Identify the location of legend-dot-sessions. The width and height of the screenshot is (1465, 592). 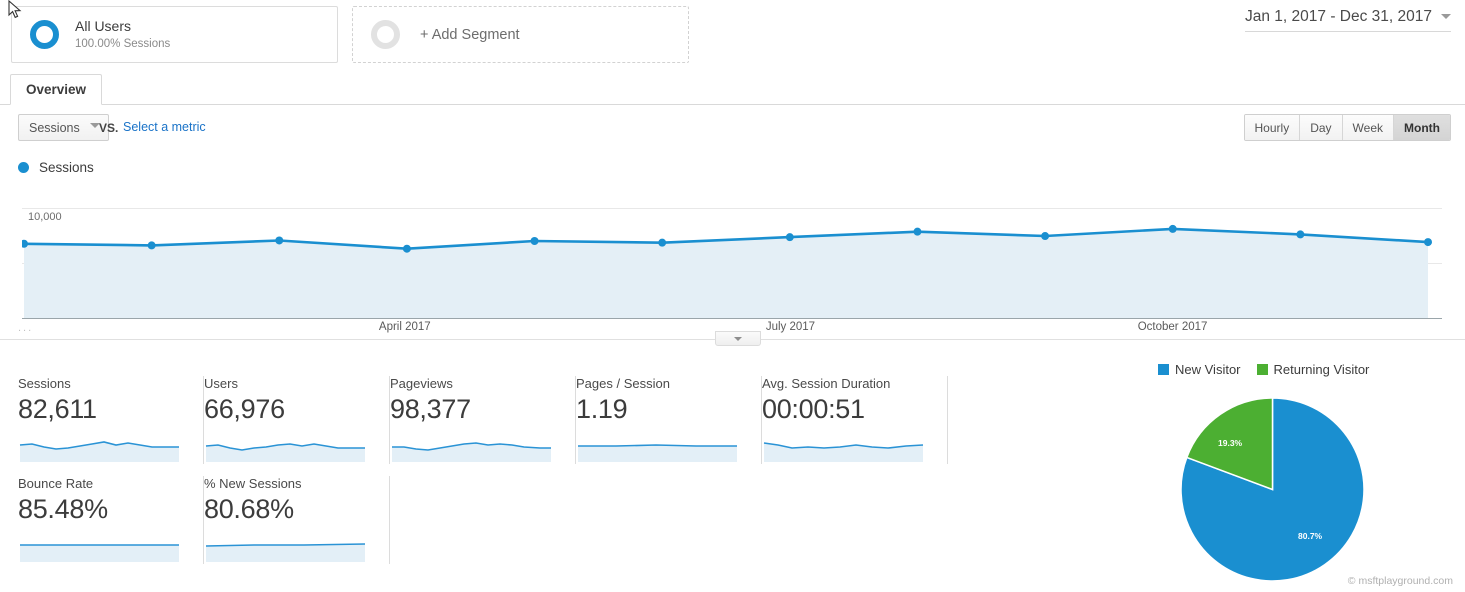
(23, 167).